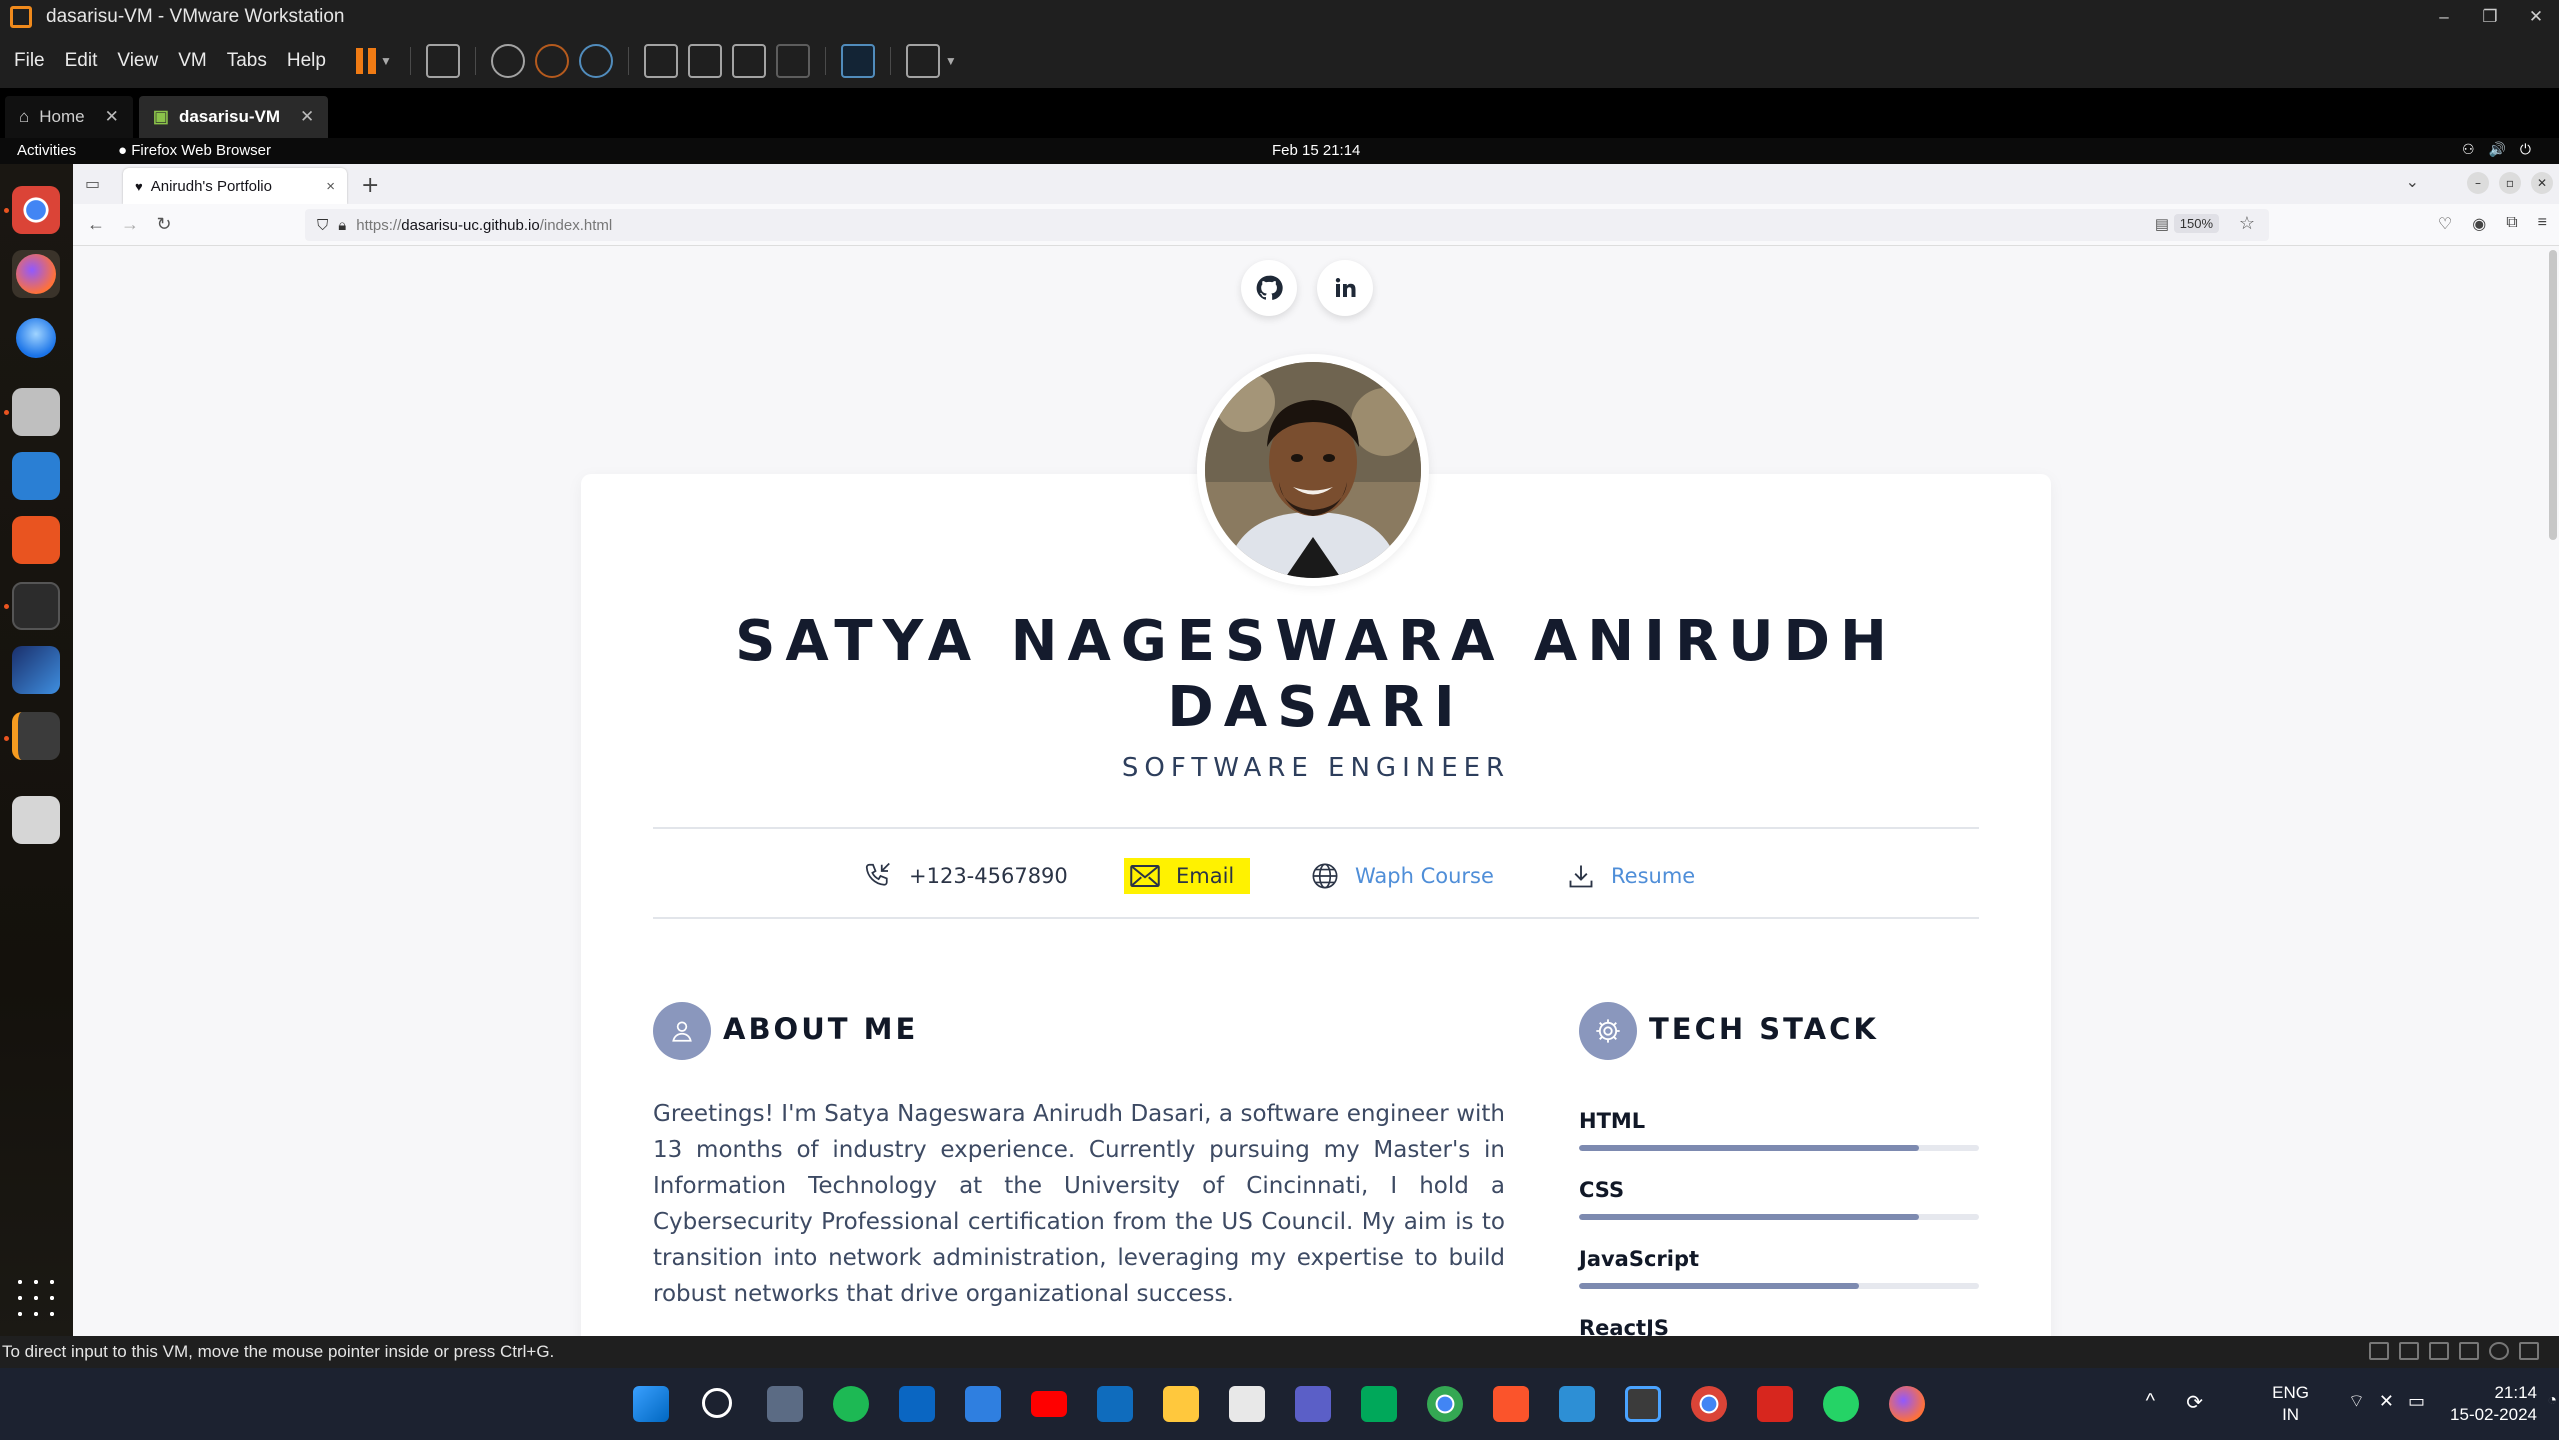 This screenshot has height=1440, width=2559. What do you see at coordinates (748, 61) in the screenshot?
I see `full-screen-icon` at bounding box center [748, 61].